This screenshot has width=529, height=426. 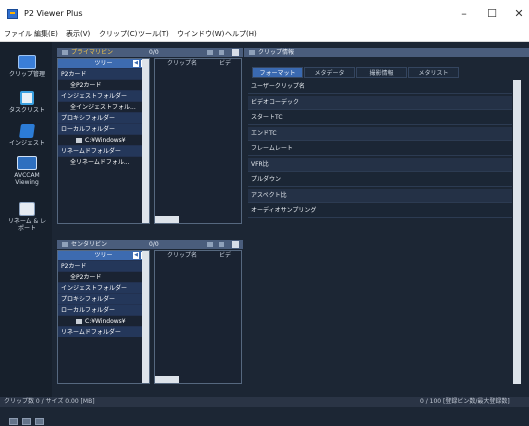 I want to click on tab-meta-list: メタリスト, so click(x=433, y=72).